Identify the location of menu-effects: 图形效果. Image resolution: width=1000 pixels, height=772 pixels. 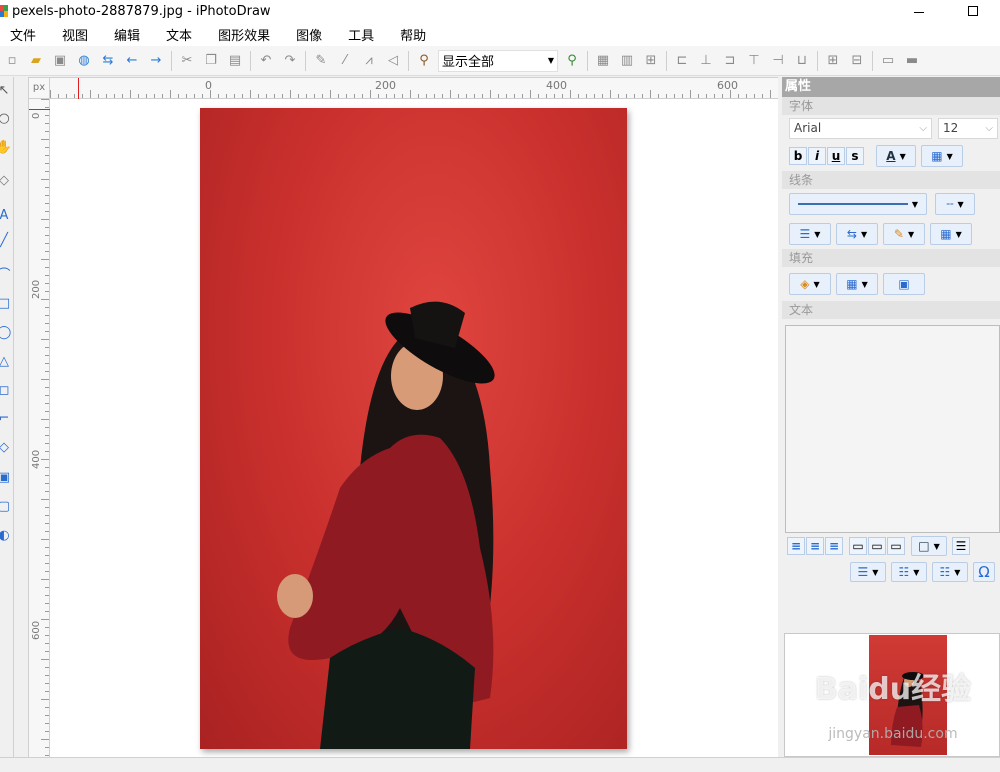
(244, 34).